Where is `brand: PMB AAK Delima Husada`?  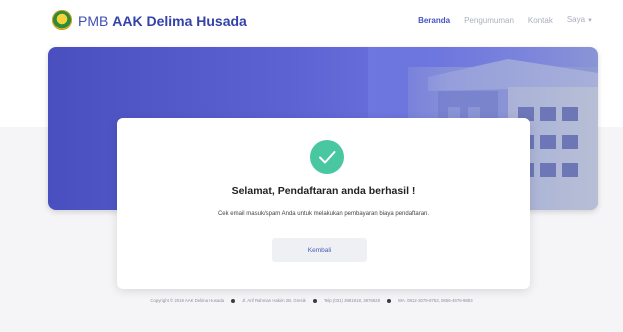 brand: PMB AAK Delima Husada is located at coordinates (162, 21).